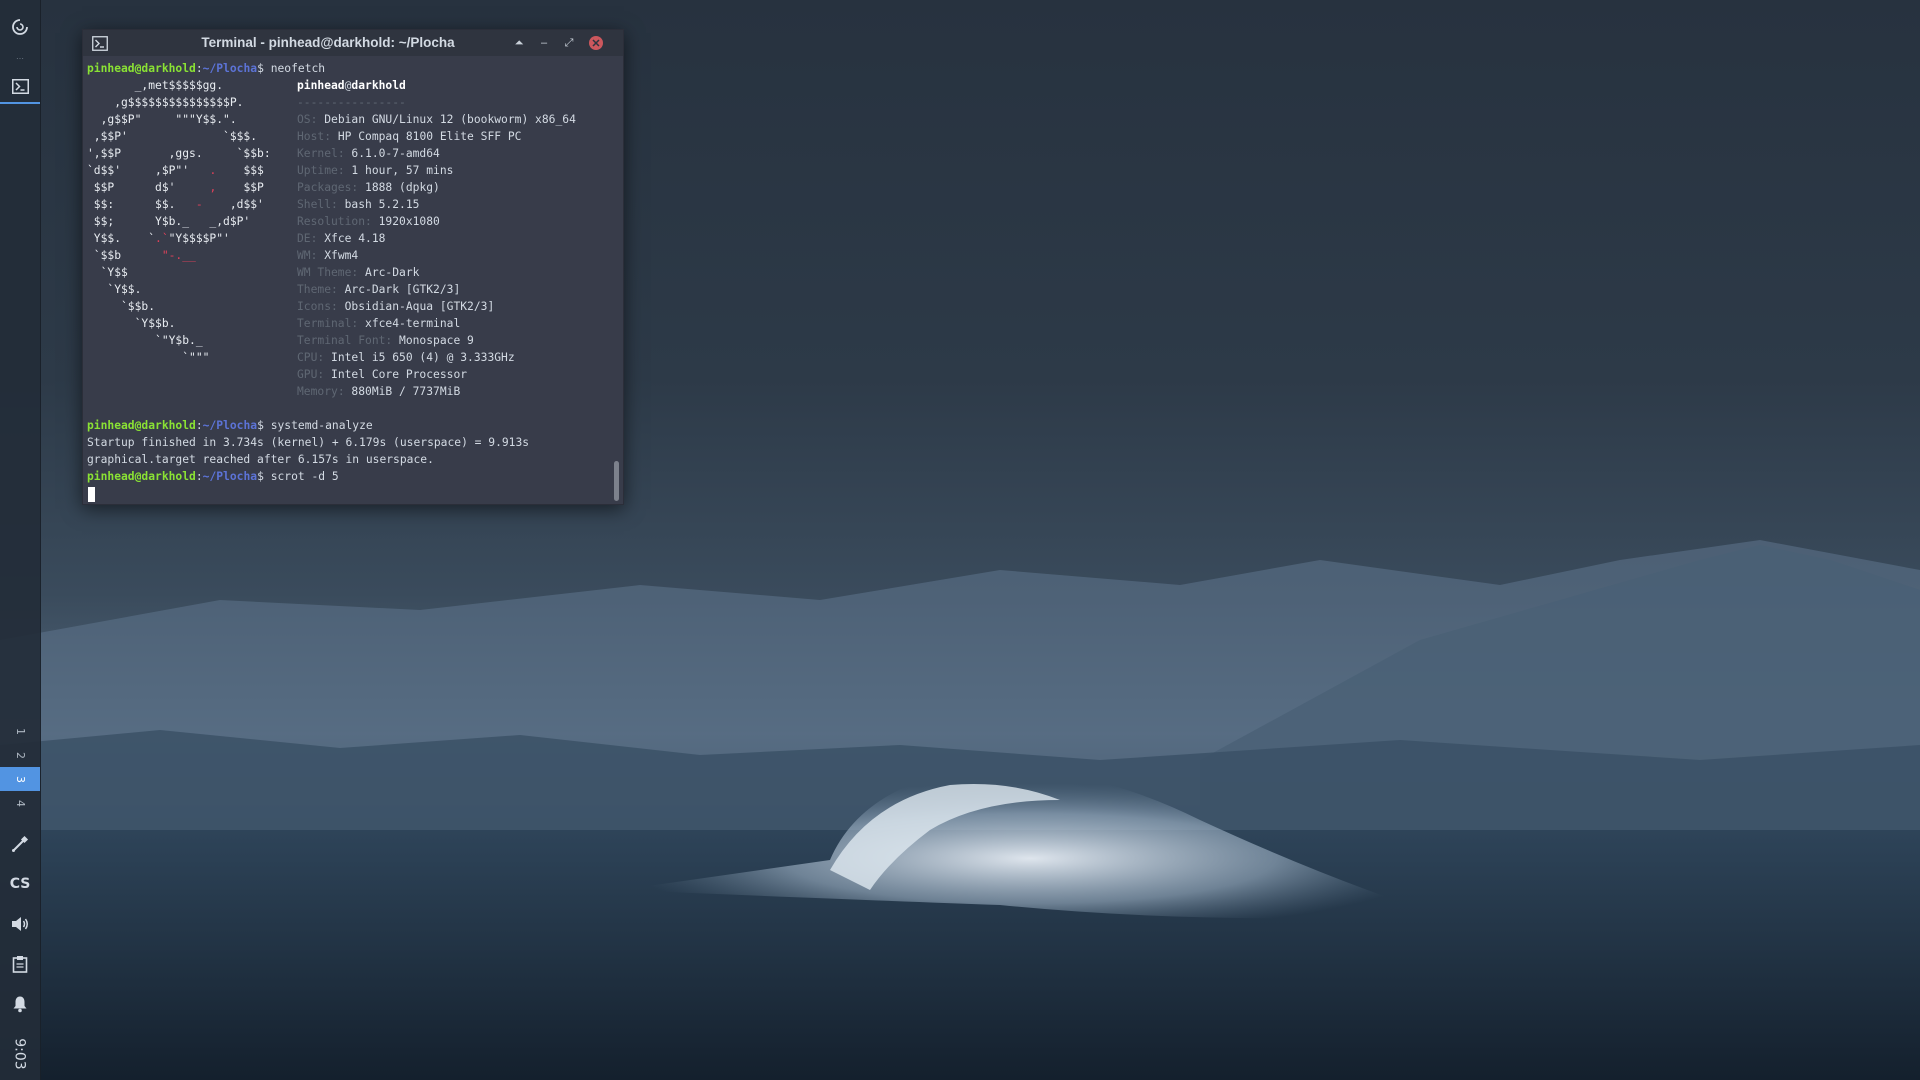 This screenshot has width=1920, height=1080. I want to click on neofetch-field: Uptime: 1 hour, 57 mins, so click(375, 170).